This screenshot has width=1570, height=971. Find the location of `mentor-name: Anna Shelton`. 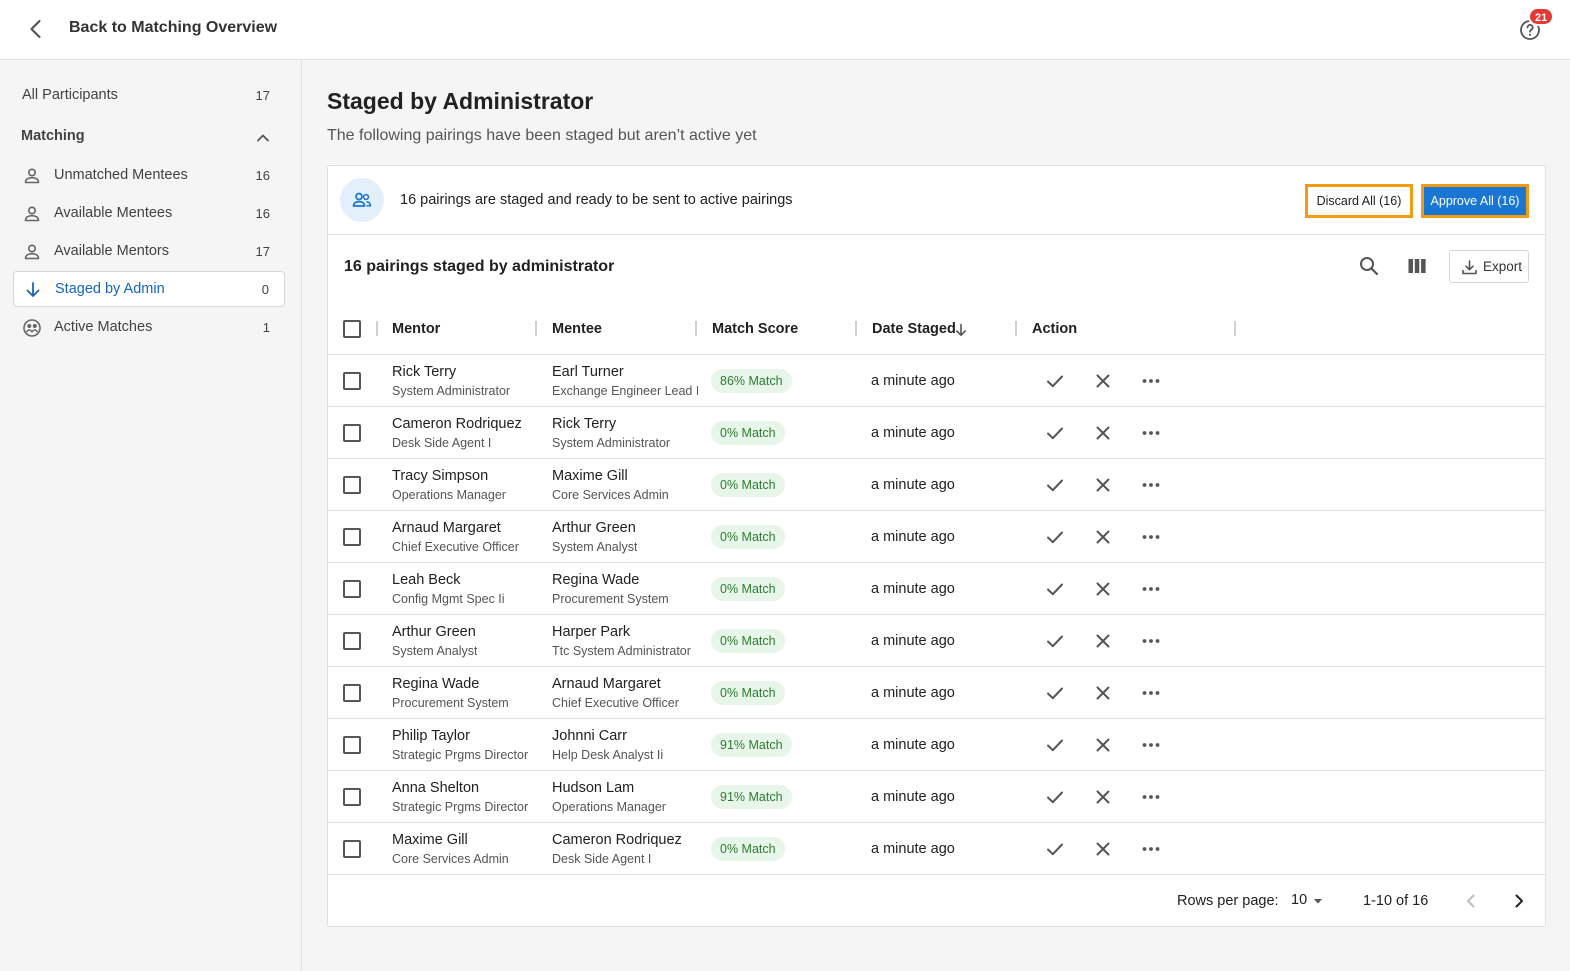

mentor-name: Anna Shelton is located at coordinates (436, 788).